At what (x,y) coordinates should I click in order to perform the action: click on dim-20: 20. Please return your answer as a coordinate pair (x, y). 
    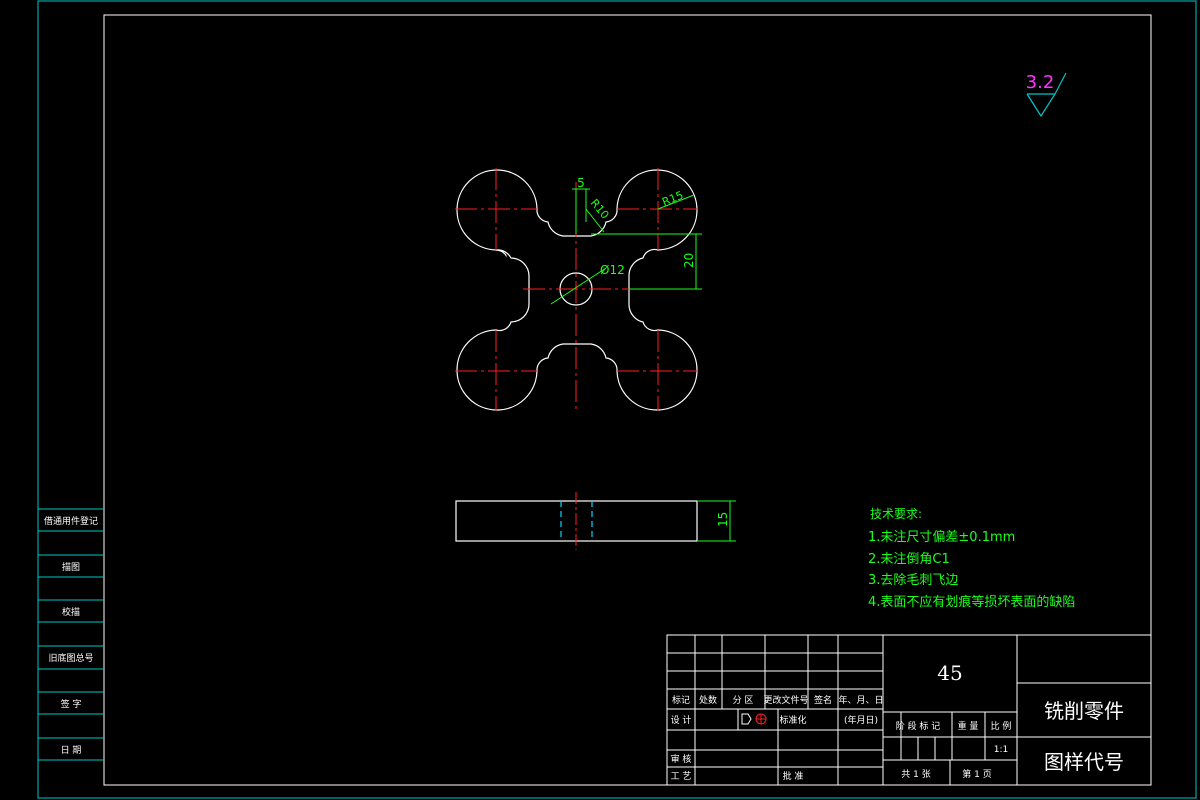
    Looking at the image, I should click on (689, 260).